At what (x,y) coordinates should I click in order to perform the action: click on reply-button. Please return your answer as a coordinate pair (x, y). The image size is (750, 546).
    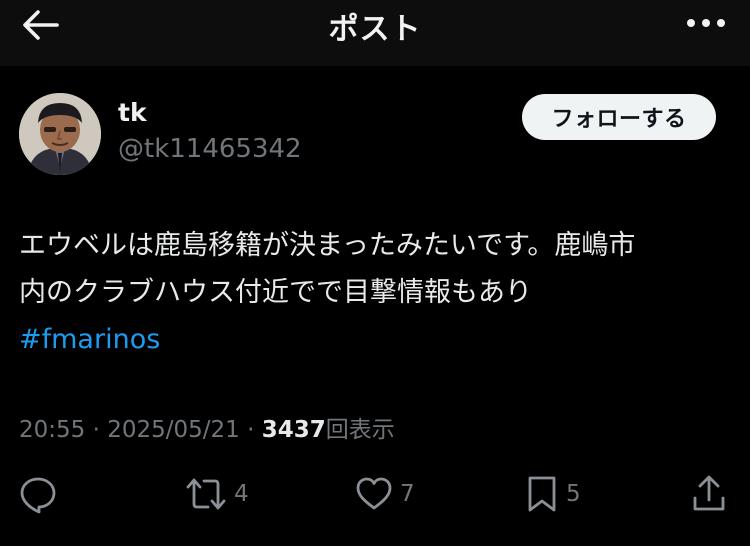
    Looking at the image, I should click on (41, 494).